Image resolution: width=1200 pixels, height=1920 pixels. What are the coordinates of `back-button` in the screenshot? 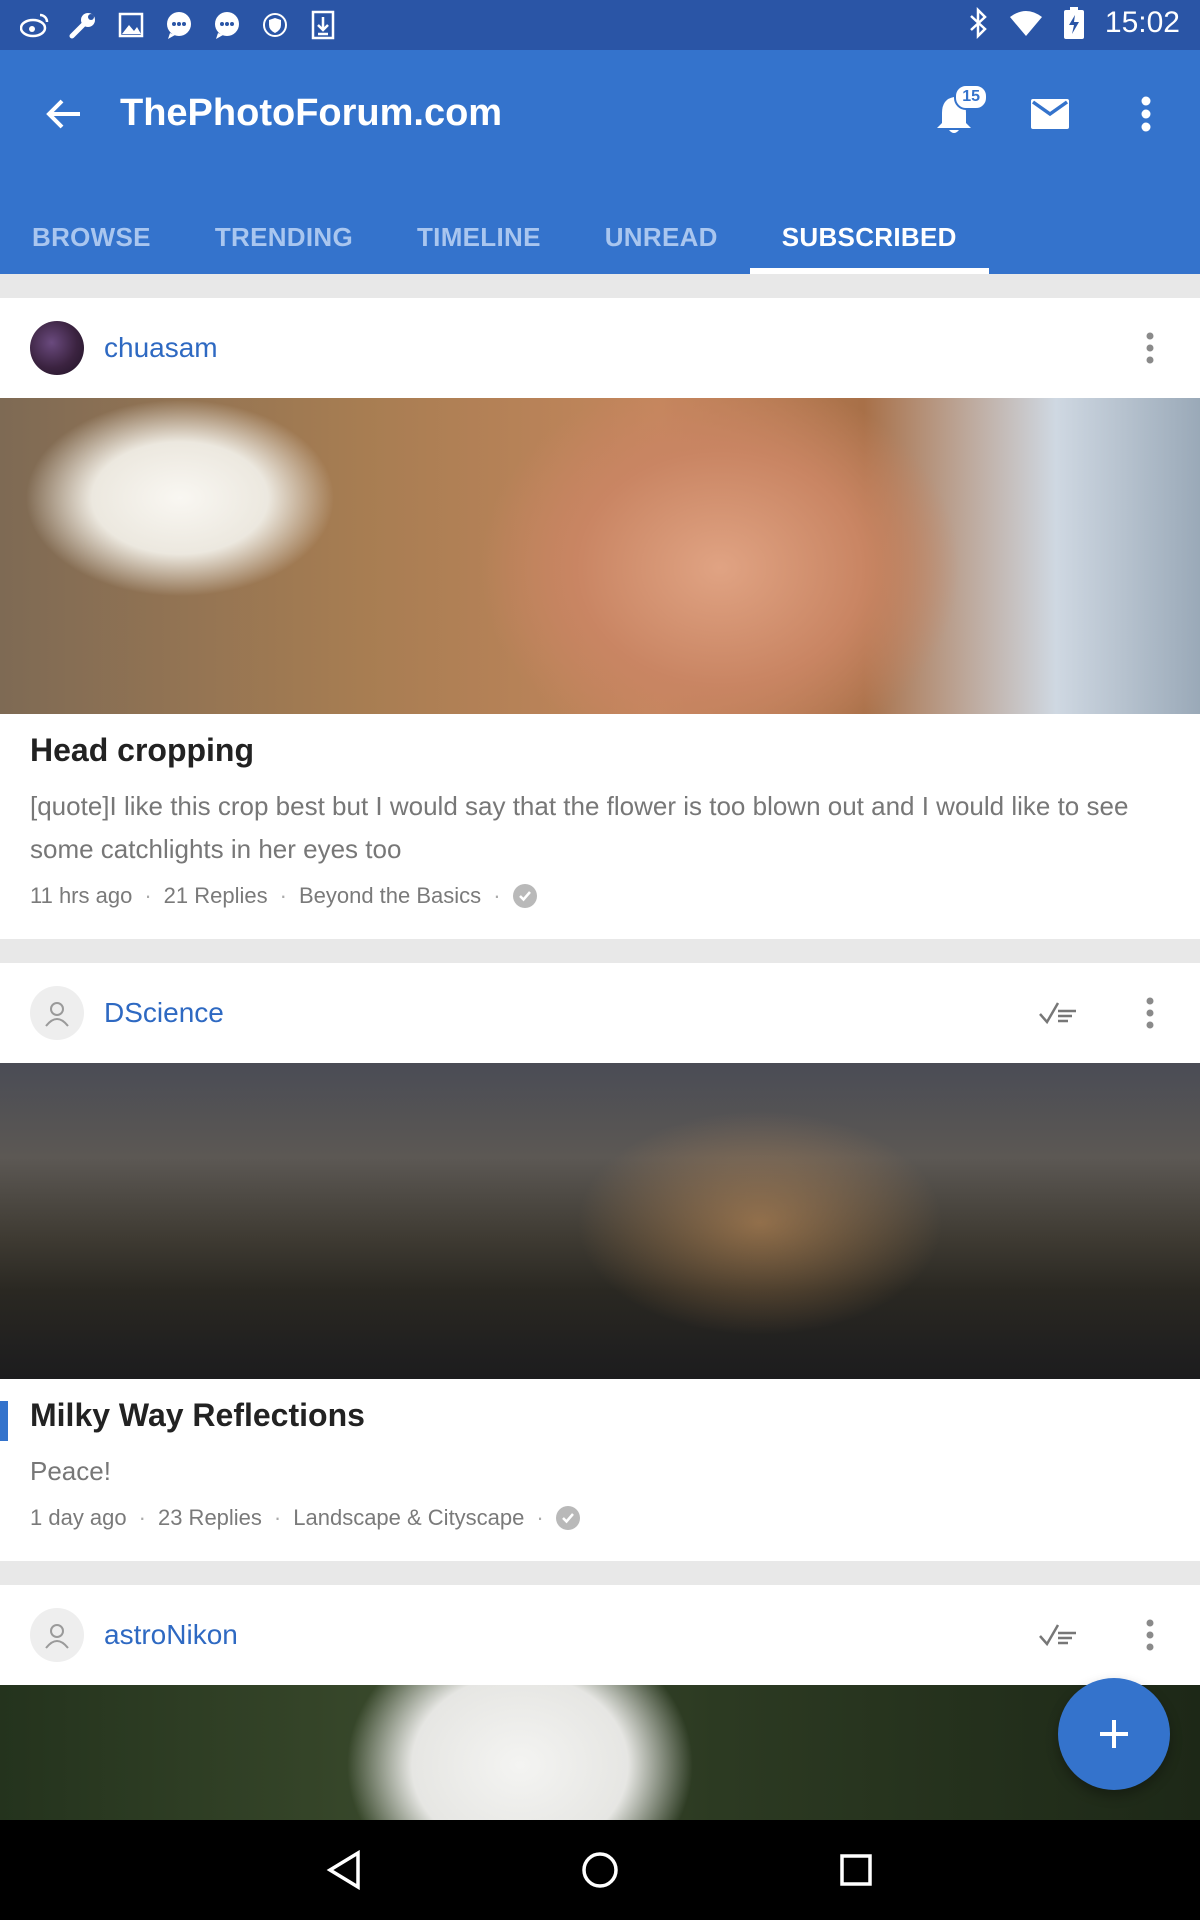 It's located at (64, 114).